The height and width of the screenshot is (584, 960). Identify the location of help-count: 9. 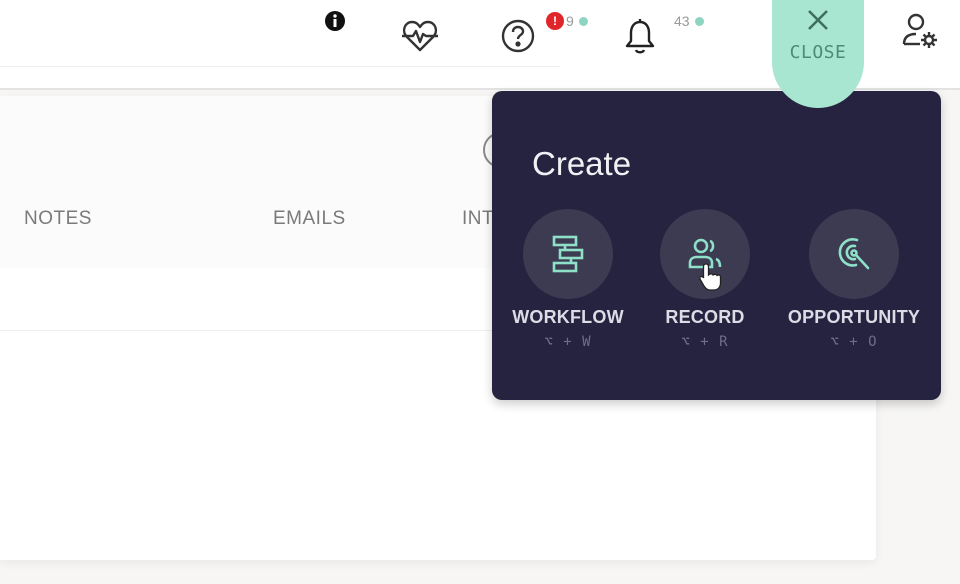
(570, 21).